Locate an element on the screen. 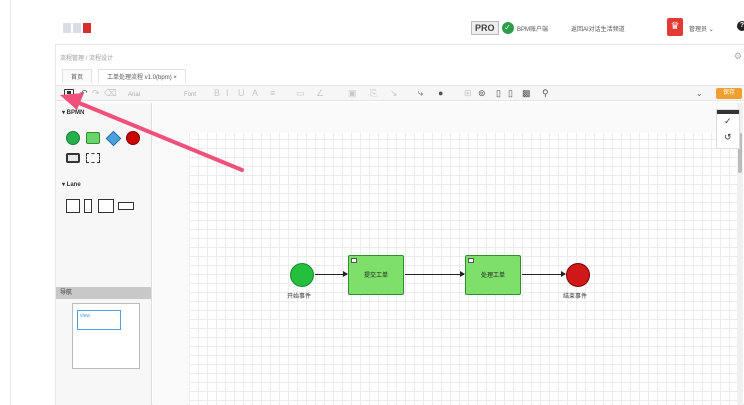 This screenshot has width=744, height=405. align-icon: ≡ is located at coordinates (272, 93).